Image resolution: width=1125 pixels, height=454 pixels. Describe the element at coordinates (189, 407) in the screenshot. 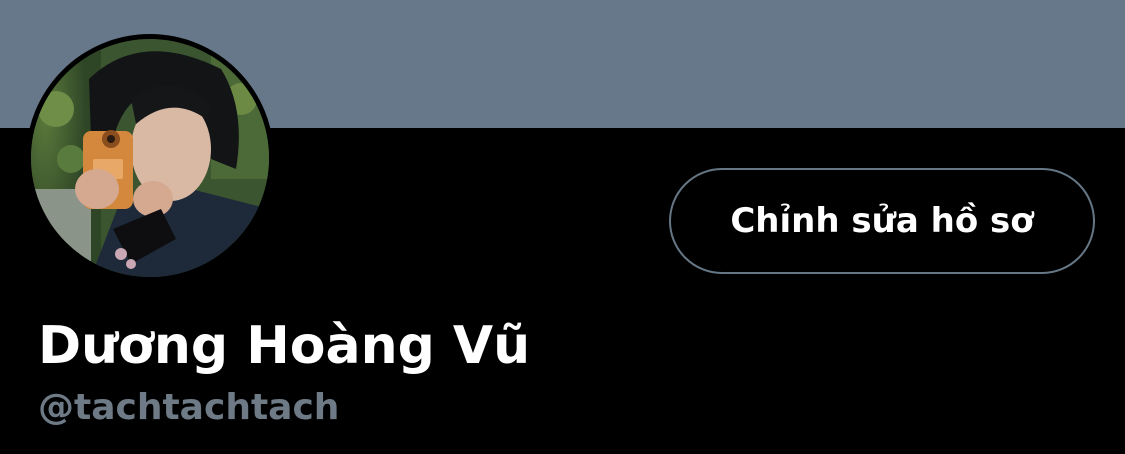

I see `username-handle: @tachtachtach` at that location.